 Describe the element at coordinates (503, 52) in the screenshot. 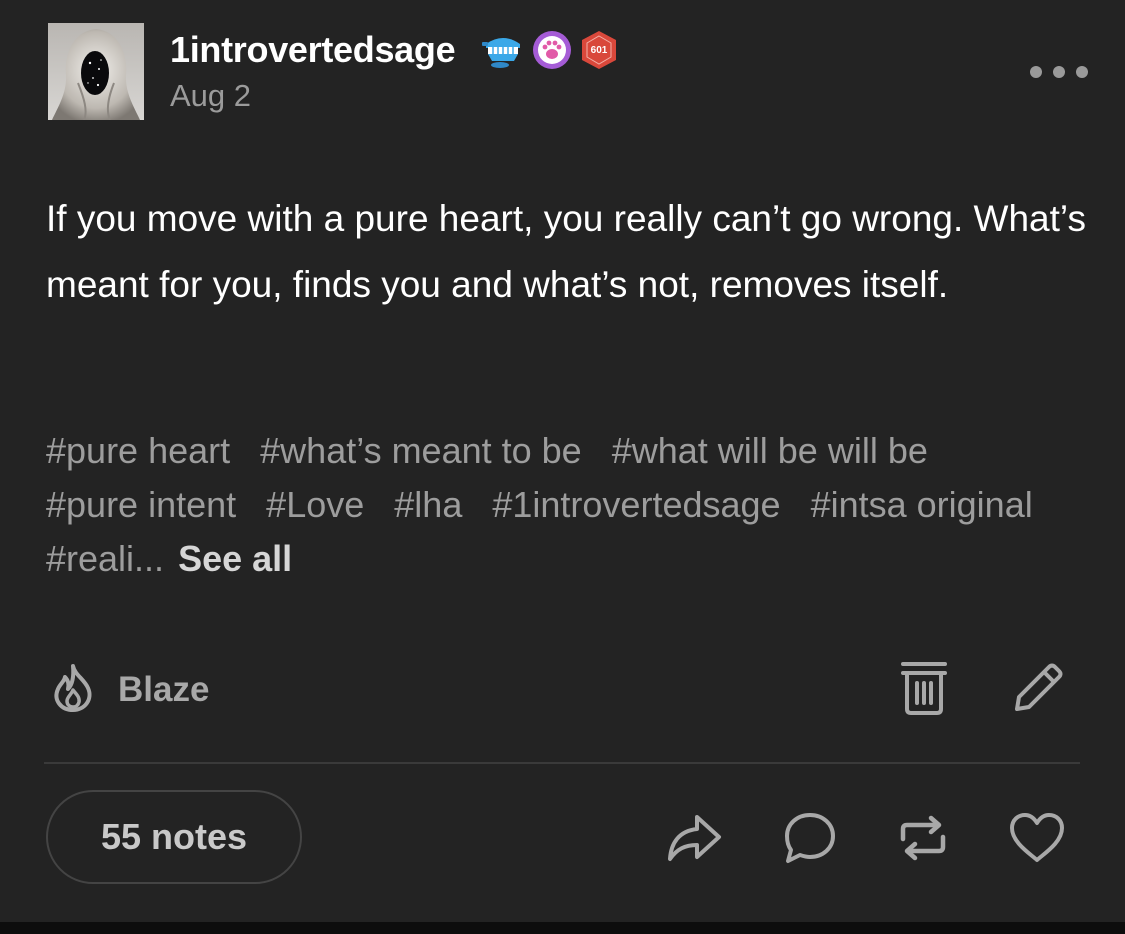

I see `teeth-badge-icon` at that location.